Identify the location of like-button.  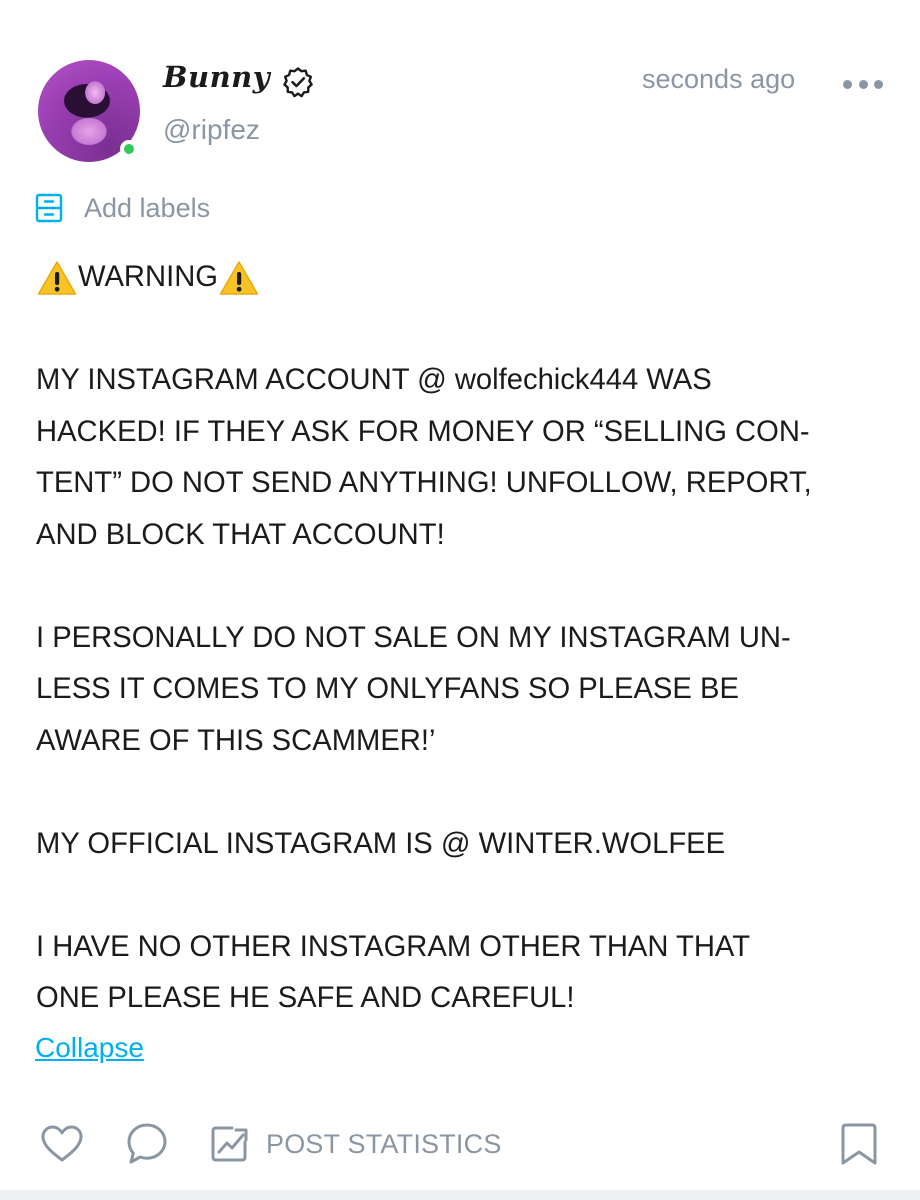
(62, 1144).